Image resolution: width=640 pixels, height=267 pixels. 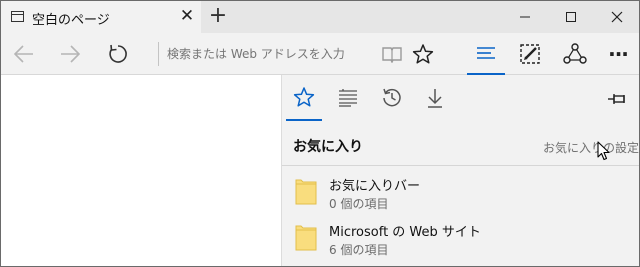 I want to click on close-icon, so click(x=617, y=17).